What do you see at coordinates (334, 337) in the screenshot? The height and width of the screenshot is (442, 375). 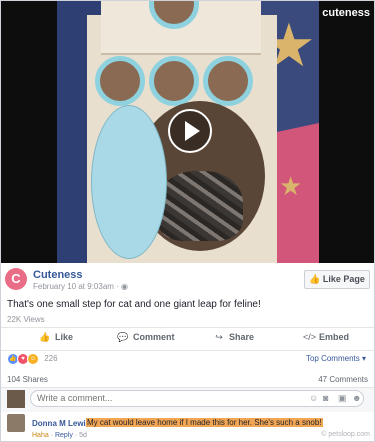 I see `embed-label: Embed` at bounding box center [334, 337].